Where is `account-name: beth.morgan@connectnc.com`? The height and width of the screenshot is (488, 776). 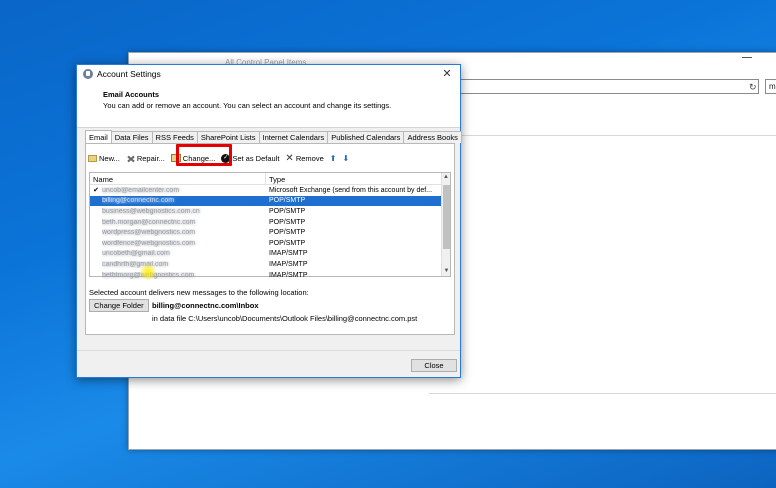
account-name: beth.morgan@connectnc.com is located at coordinates (149, 222).